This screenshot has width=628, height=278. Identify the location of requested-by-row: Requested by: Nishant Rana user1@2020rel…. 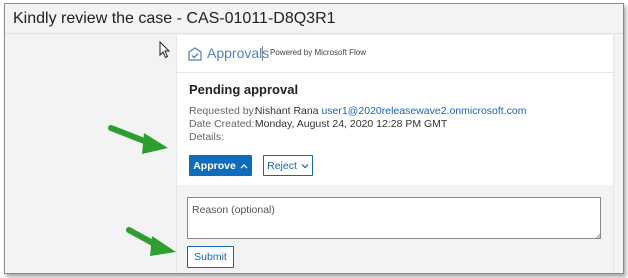
(357, 111).